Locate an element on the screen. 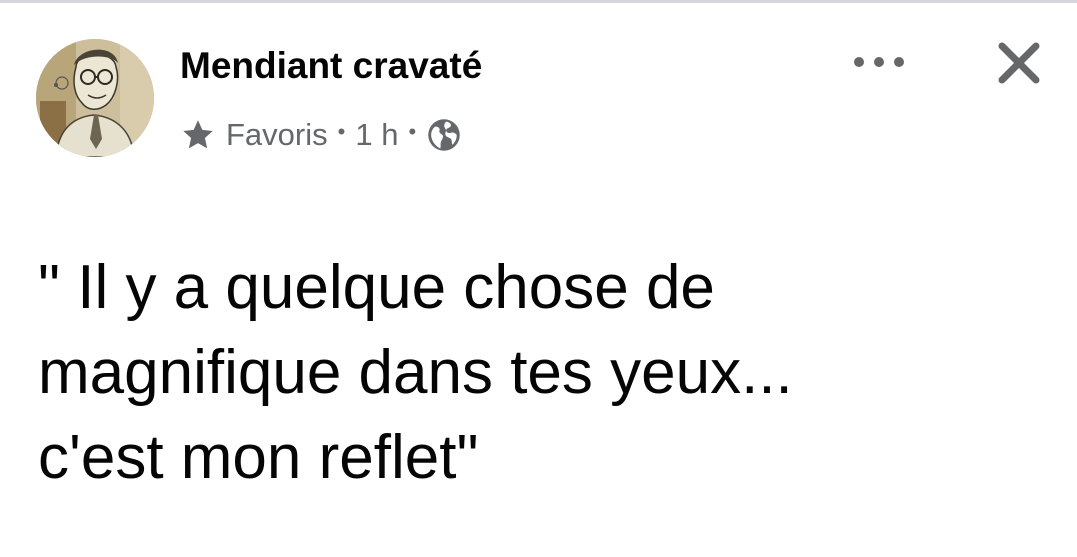 This screenshot has height=557, width=1077. post-meta: Favoris • 1 h • is located at coordinates (321, 135).